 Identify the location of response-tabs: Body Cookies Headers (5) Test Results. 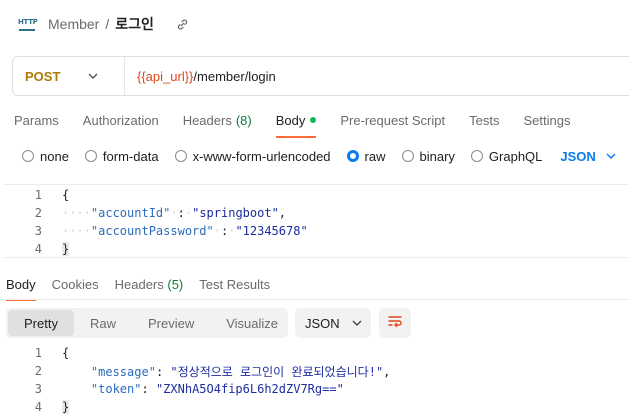
(146, 288).